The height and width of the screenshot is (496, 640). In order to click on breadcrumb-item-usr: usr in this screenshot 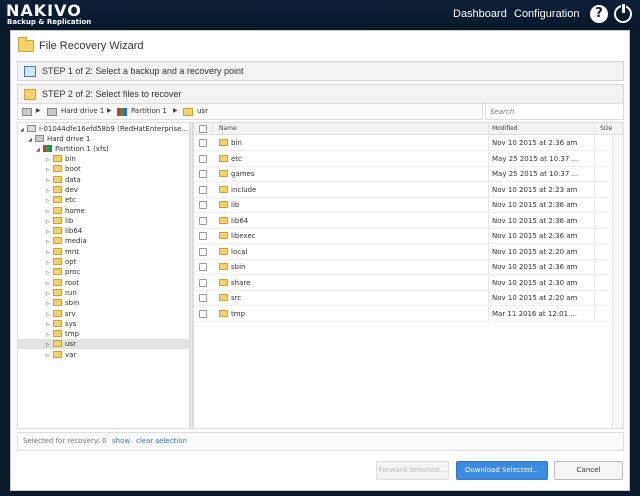, I will do `click(202, 111)`.